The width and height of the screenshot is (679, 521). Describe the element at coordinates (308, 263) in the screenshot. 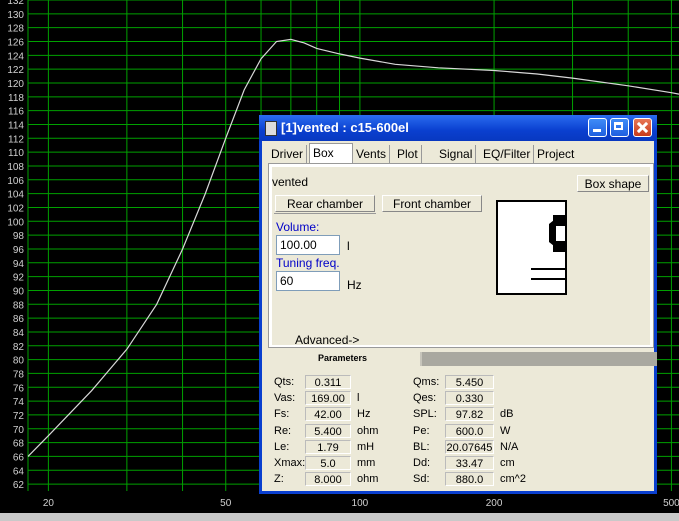

I see `tuning-freq-label: Tuning freq.` at that location.